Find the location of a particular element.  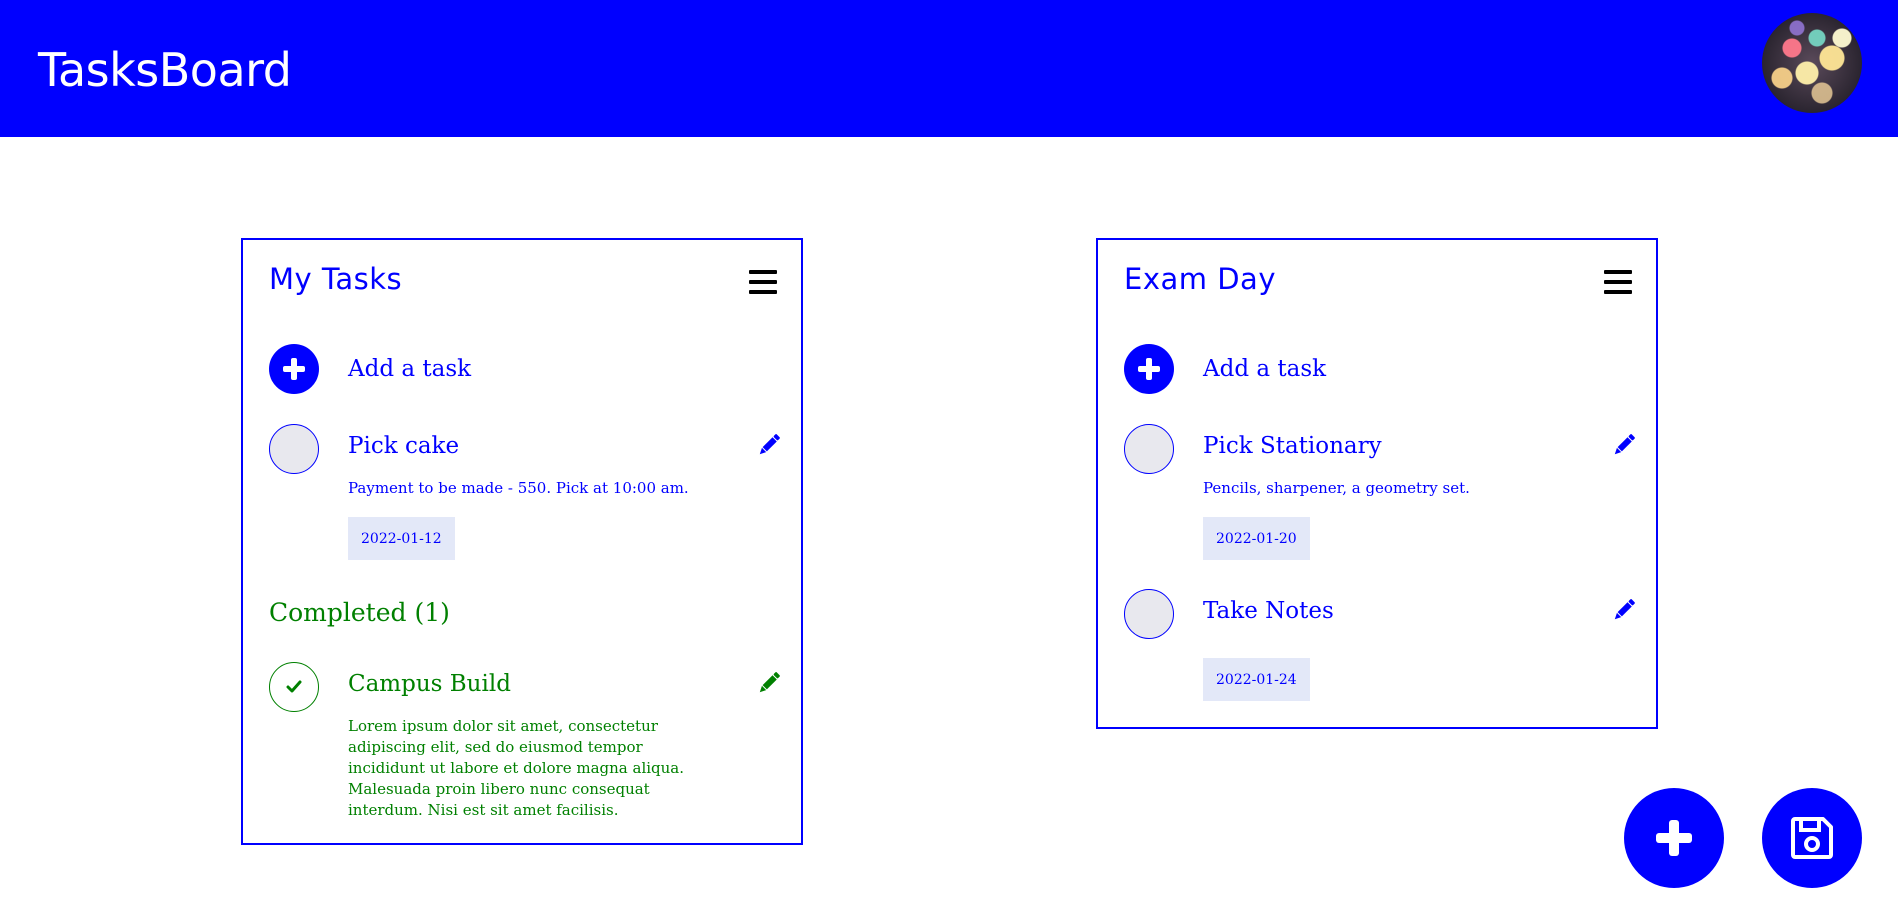

task-title: Take Notes is located at coordinates (1268, 611).